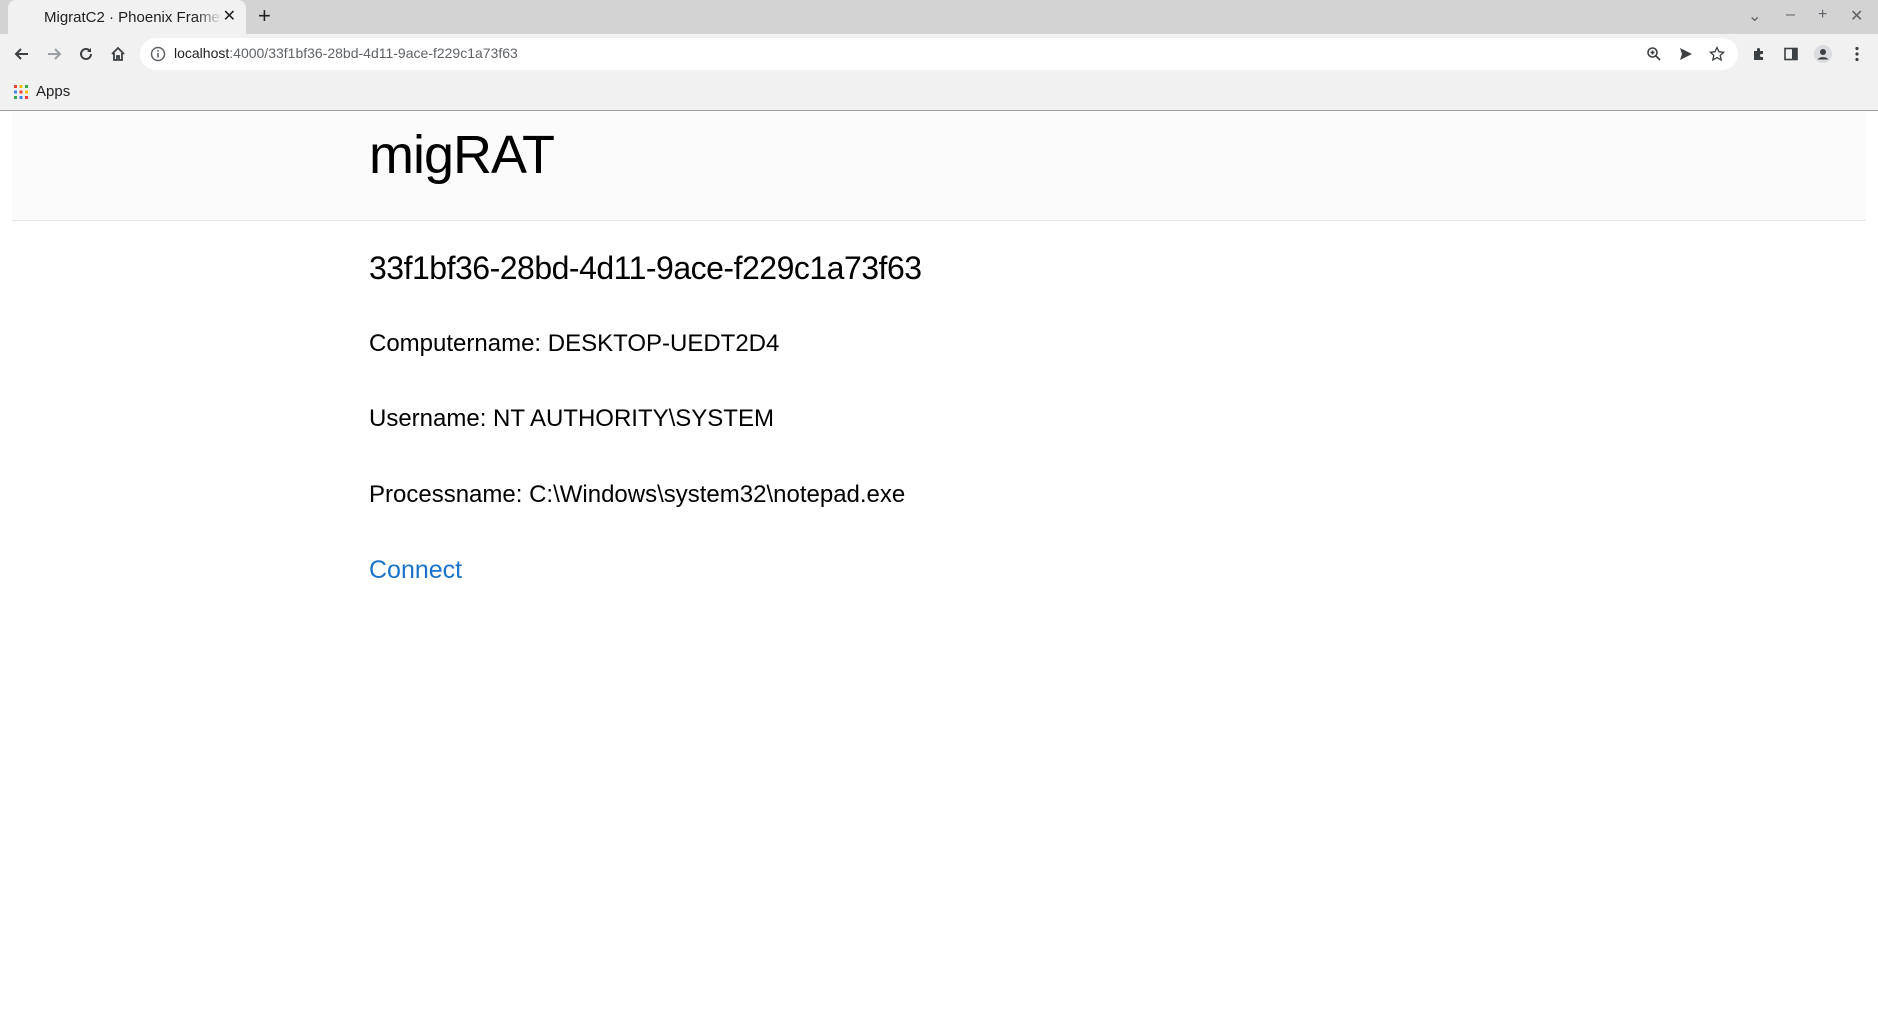  I want to click on browser-tab: MigratC2 · Phoenix Framework ✕, so click(127, 17).